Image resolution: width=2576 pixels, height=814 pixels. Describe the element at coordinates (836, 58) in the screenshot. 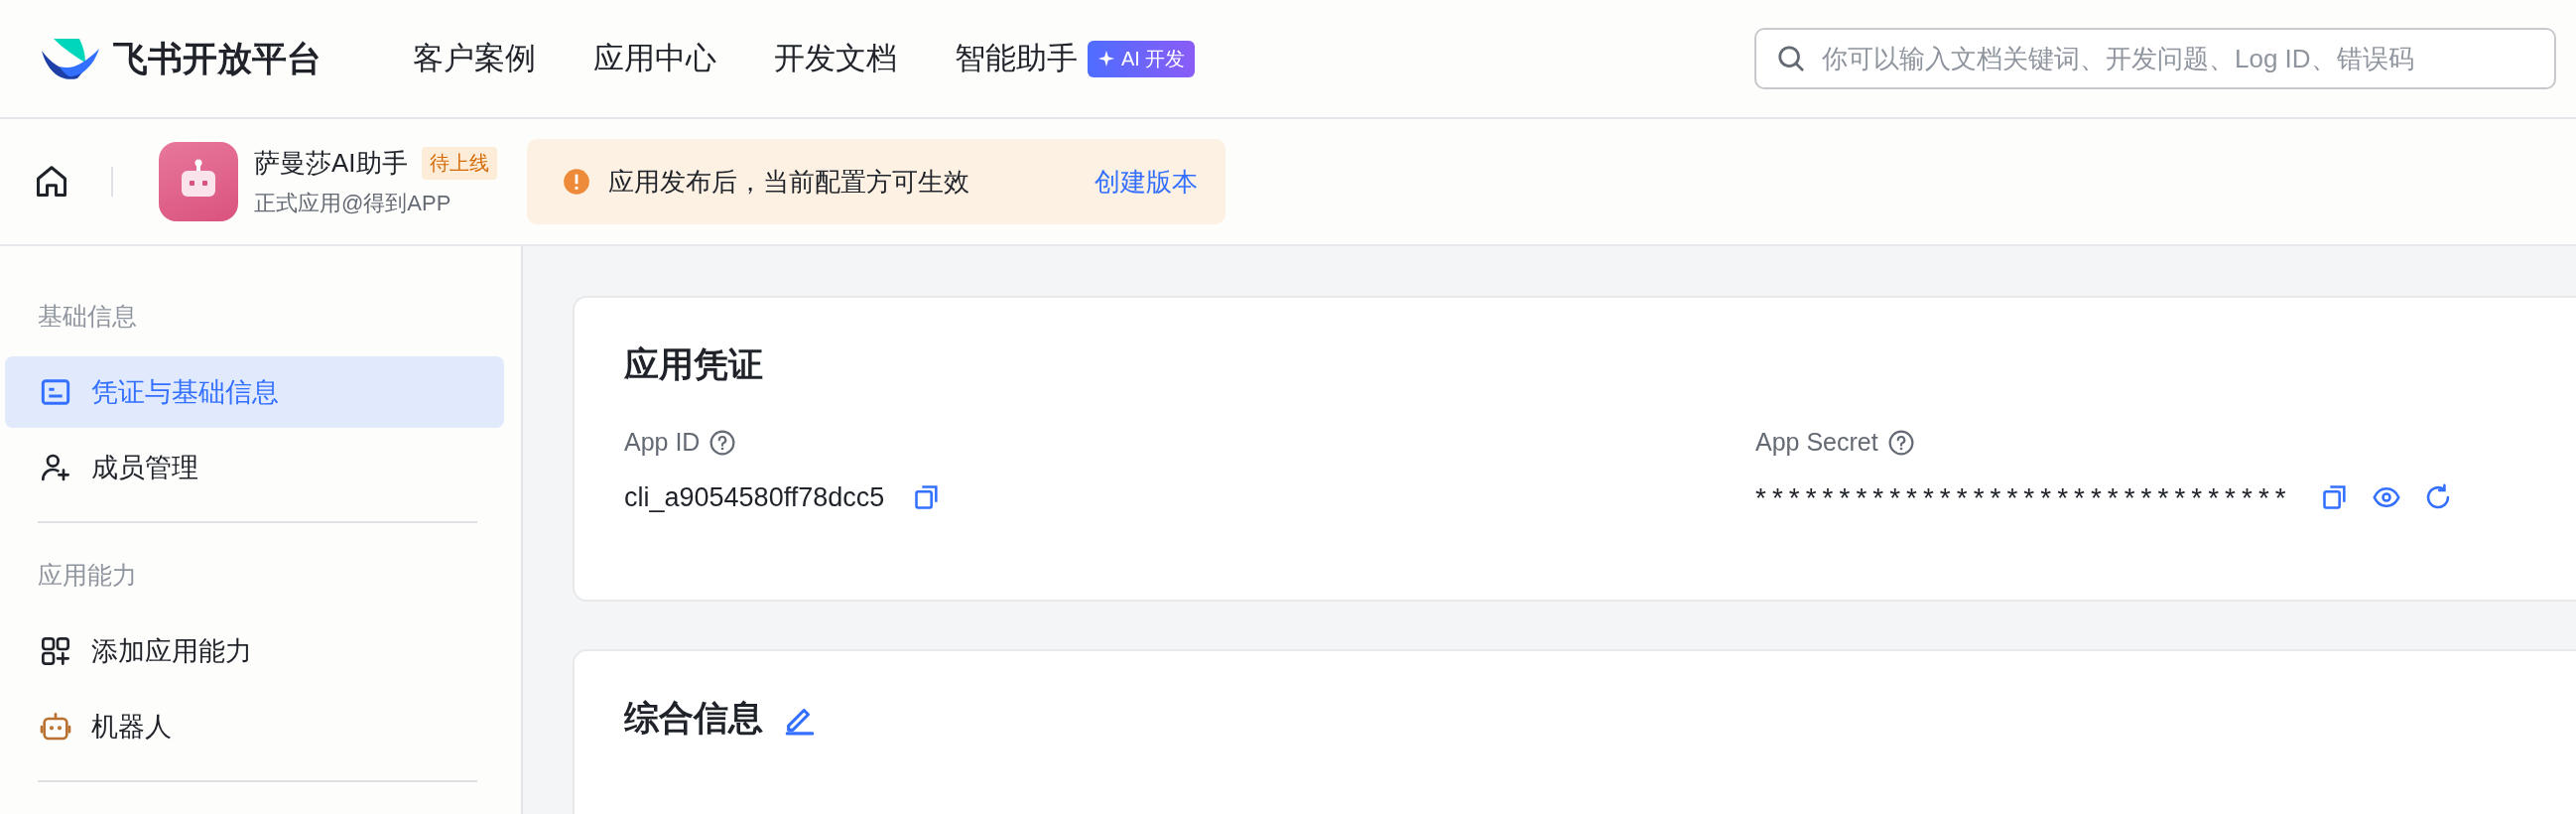

I see `nav-link: 开发文档` at that location.